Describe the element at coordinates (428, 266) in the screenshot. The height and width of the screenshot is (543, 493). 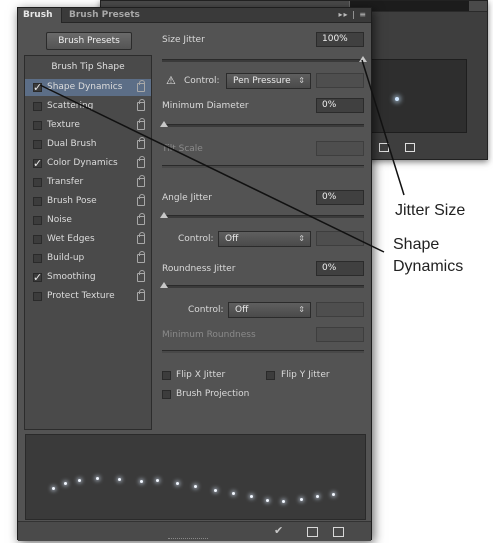
I see `callout-dynamics: Dynamics` at that location.